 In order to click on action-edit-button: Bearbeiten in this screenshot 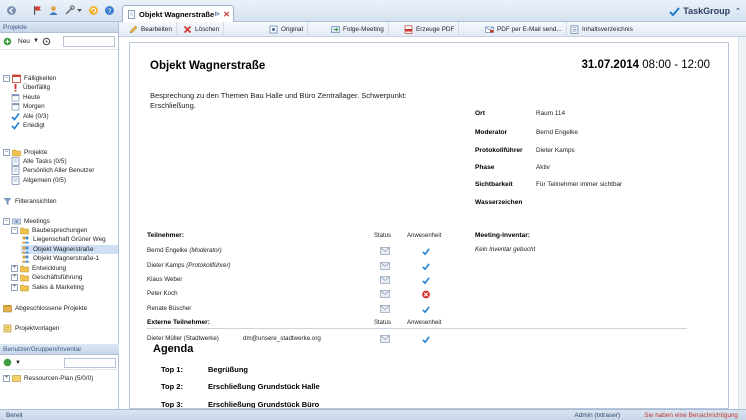, I will do `click(151, 29)`.